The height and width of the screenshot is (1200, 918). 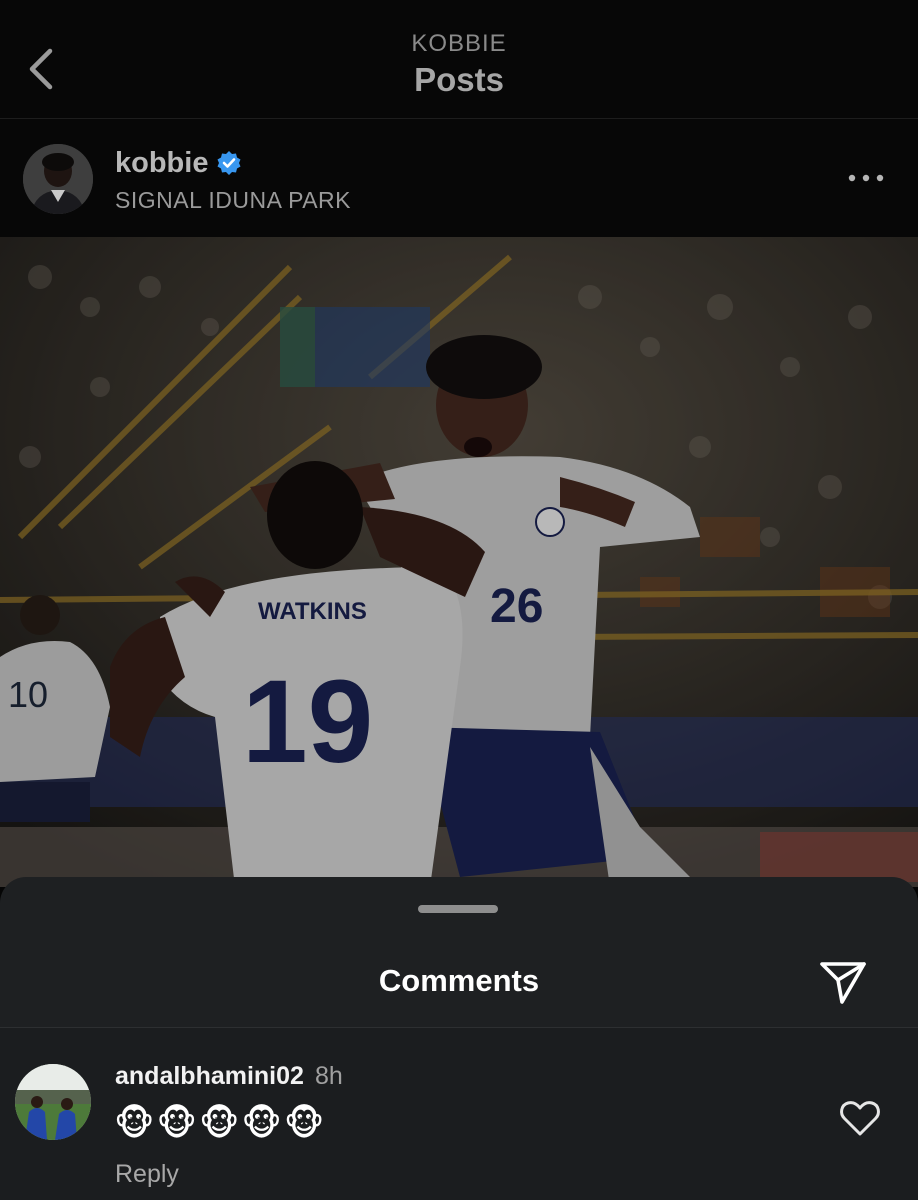 I want to click on commenter-photo, so click(x=53, y=1102).